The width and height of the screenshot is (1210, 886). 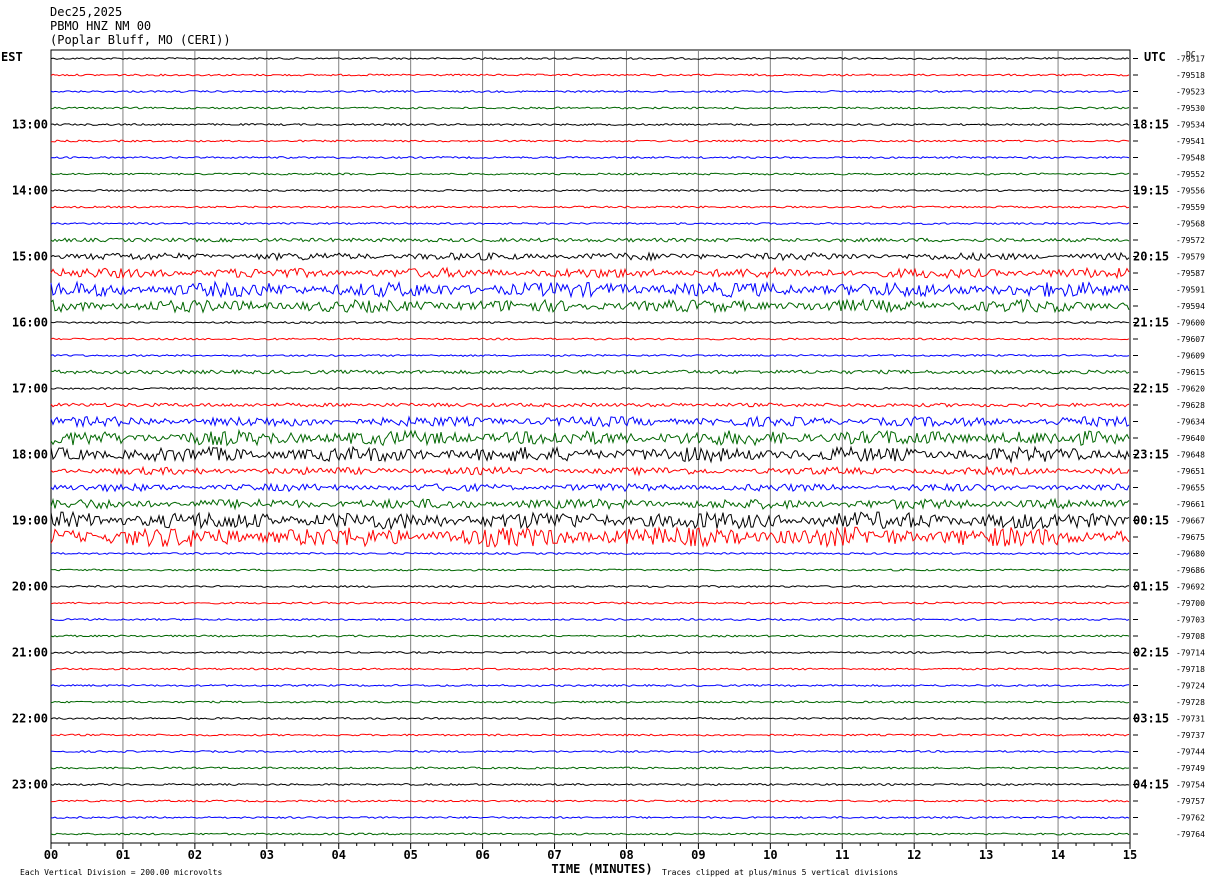 I want to click on est-hour-label: 15:00, so click(x=30, y=257).